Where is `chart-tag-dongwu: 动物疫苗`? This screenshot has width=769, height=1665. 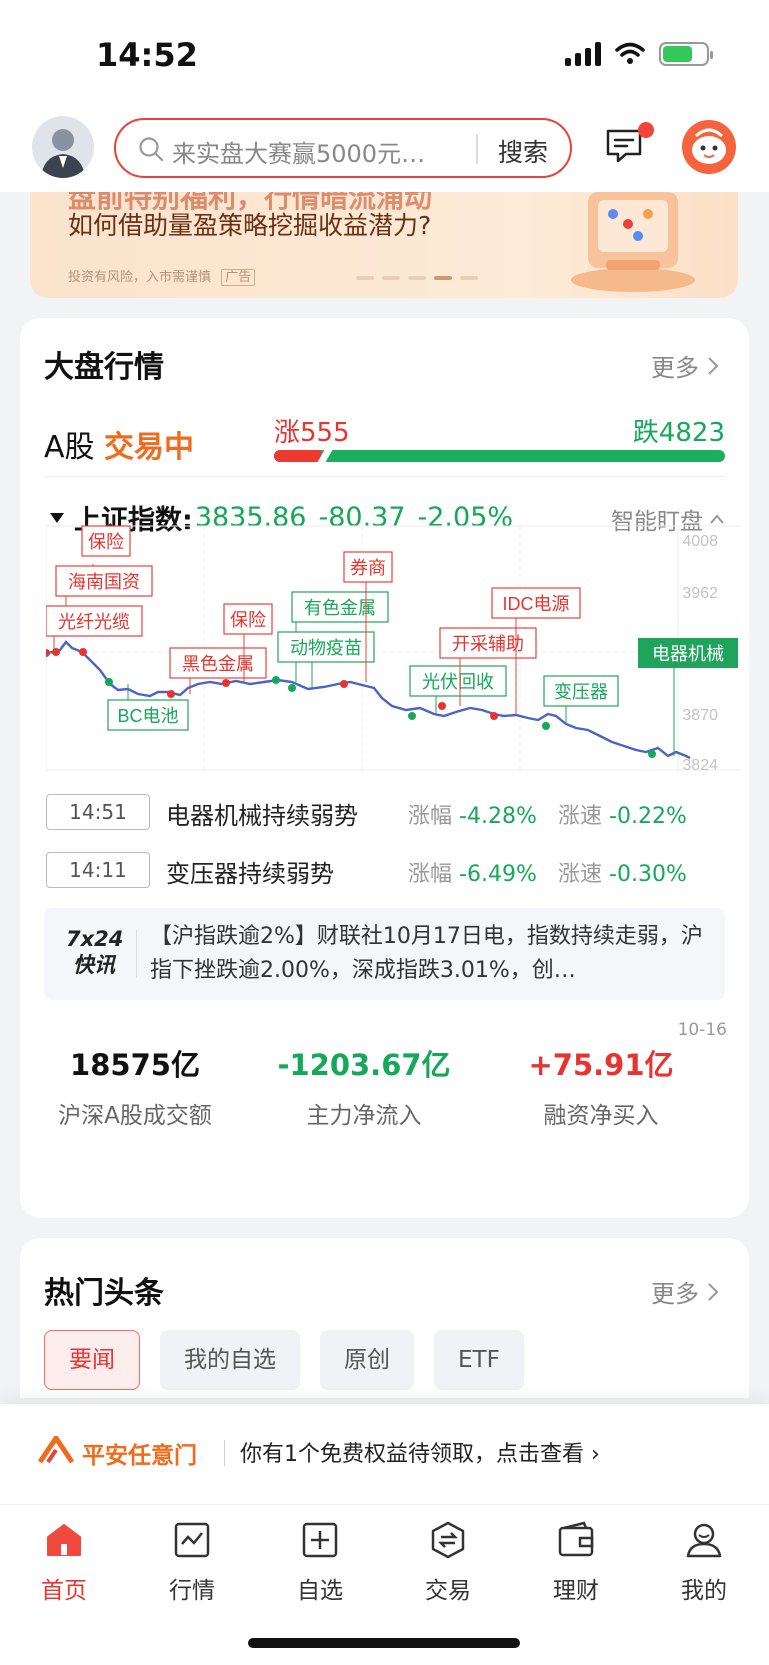
chart-tag-dongwu: 动物疫苗 is located at coordinates (326, 659).